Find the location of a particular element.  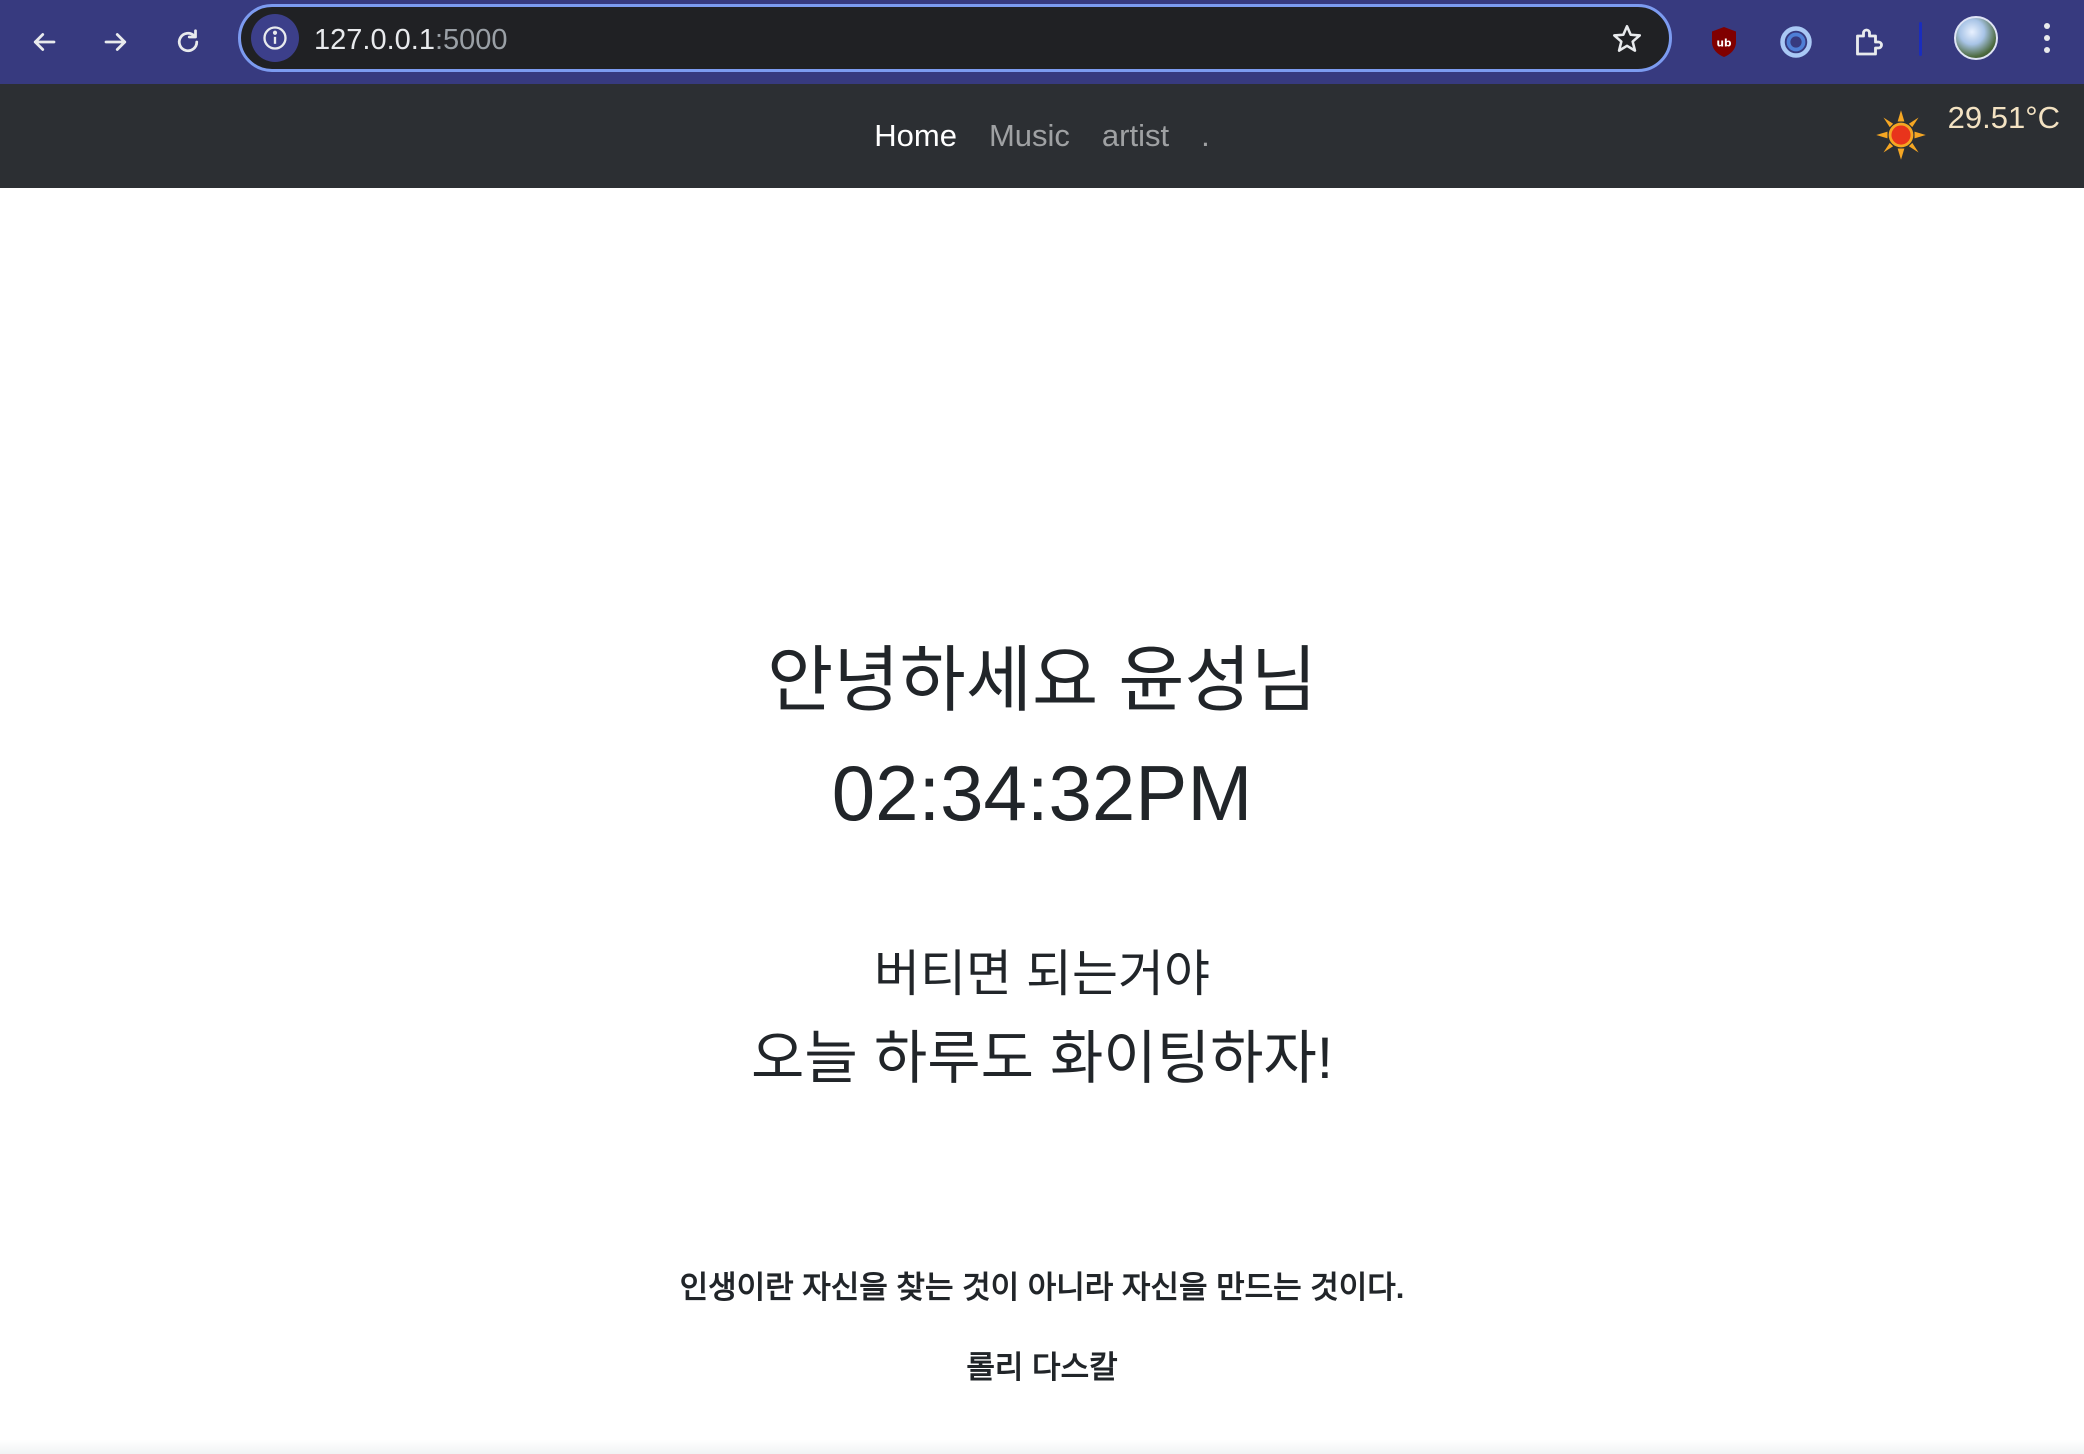

nav-link-artist: artist is located at coordinates (1135, 136).